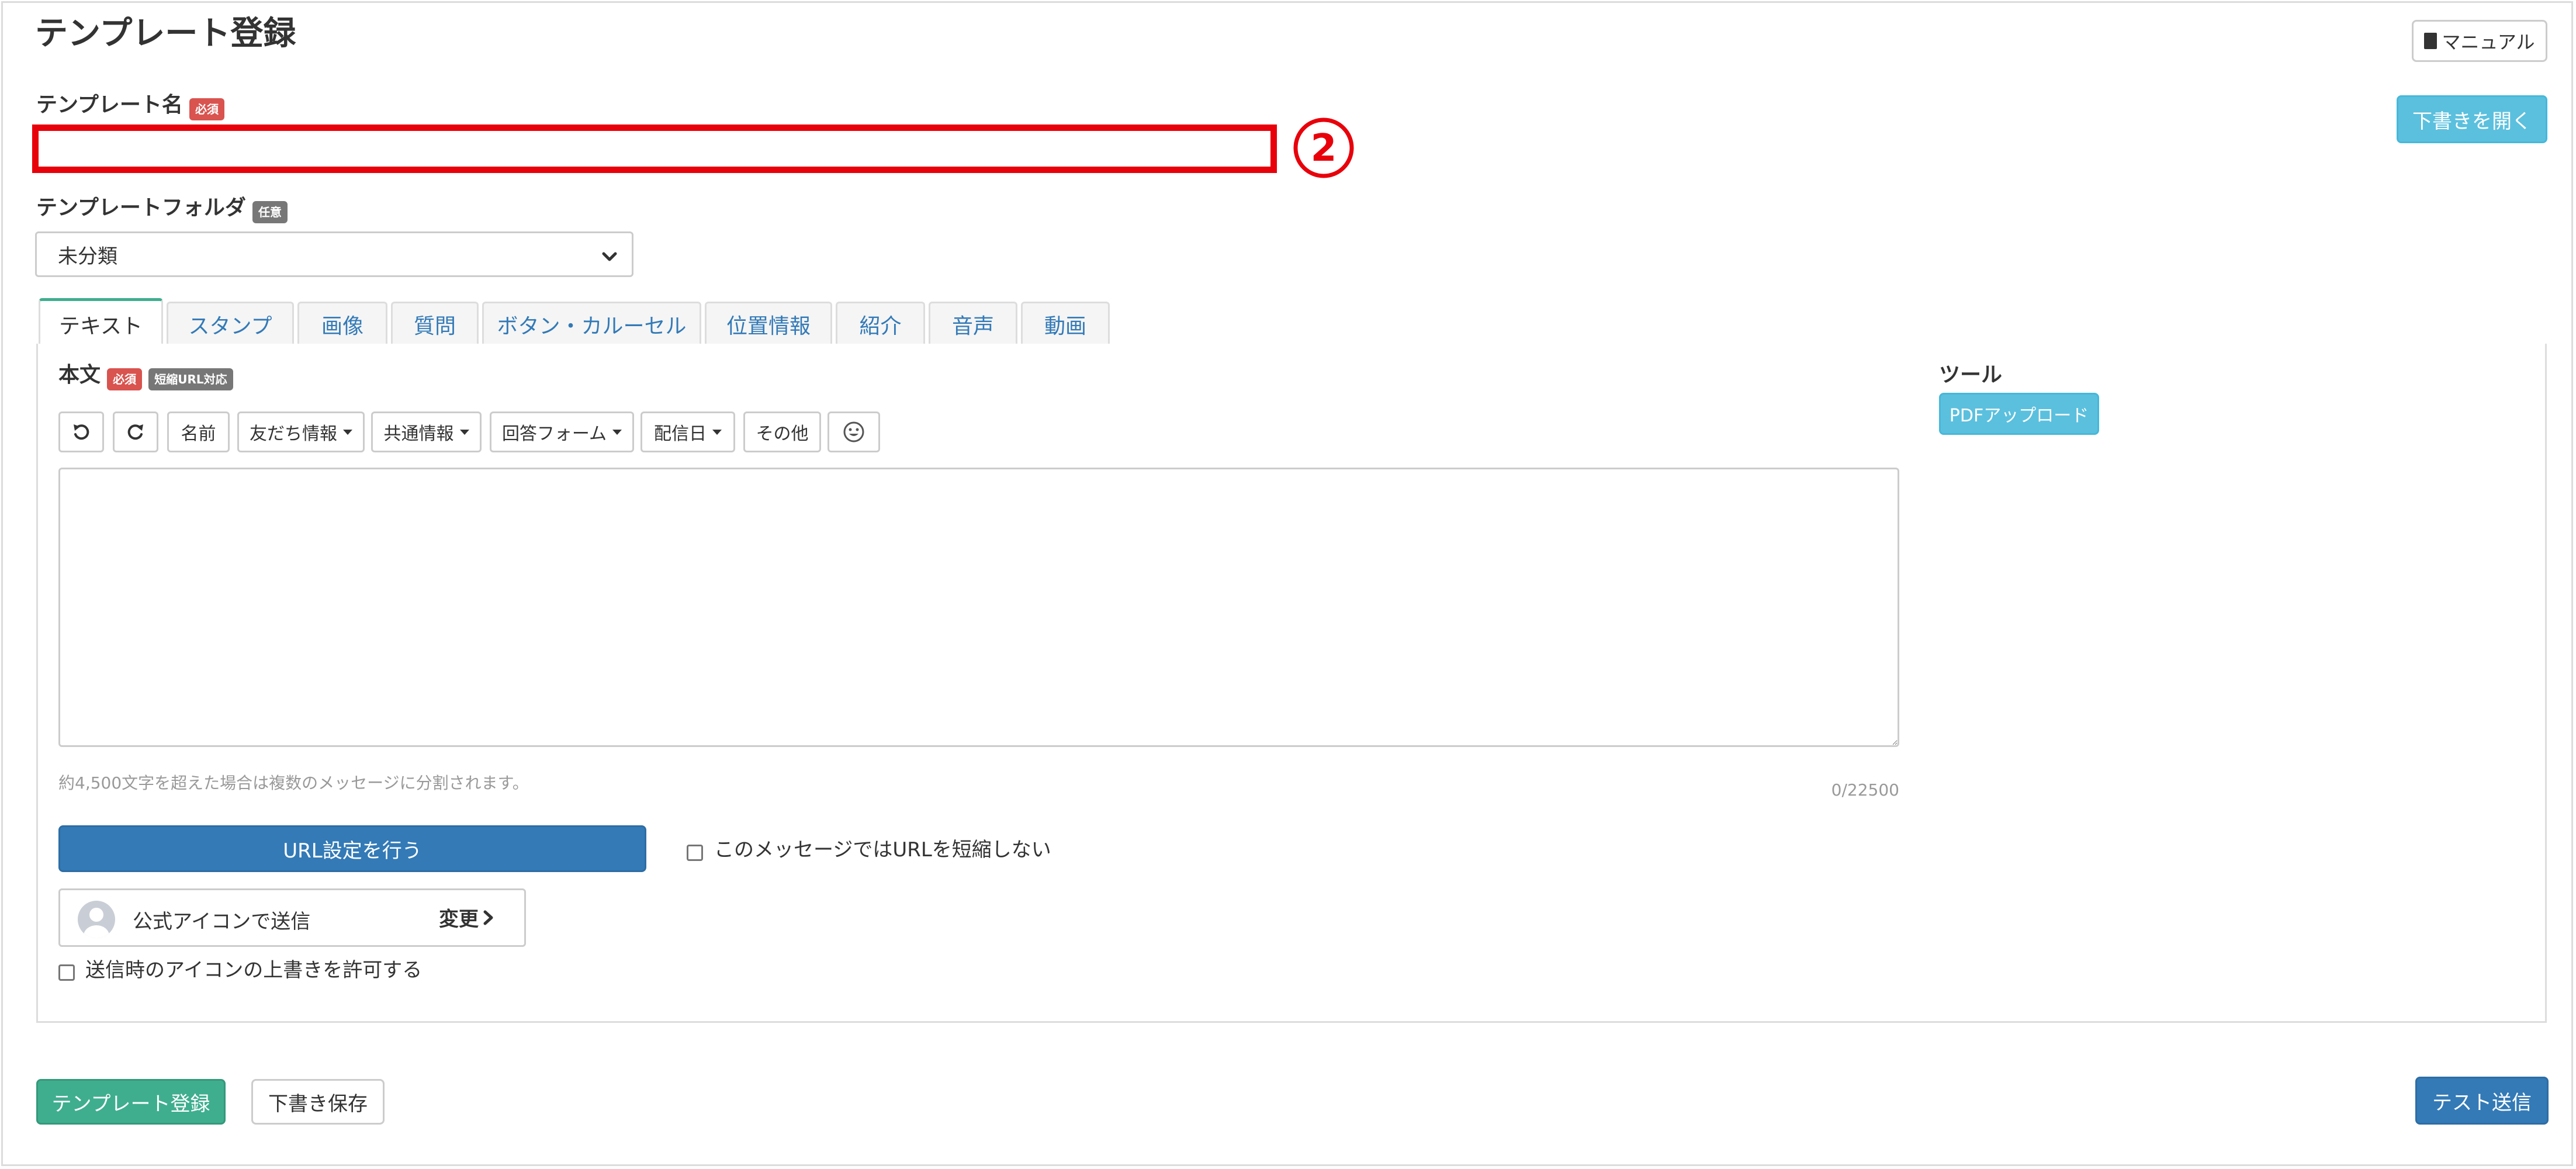 Image resolution: width=2576 pixels, height=1169 pixels. What do you see at coordinates (318, 1102) in the screenshot?
I see `save-draft-button: 下書き保存` at bounding box center [318, 1102].